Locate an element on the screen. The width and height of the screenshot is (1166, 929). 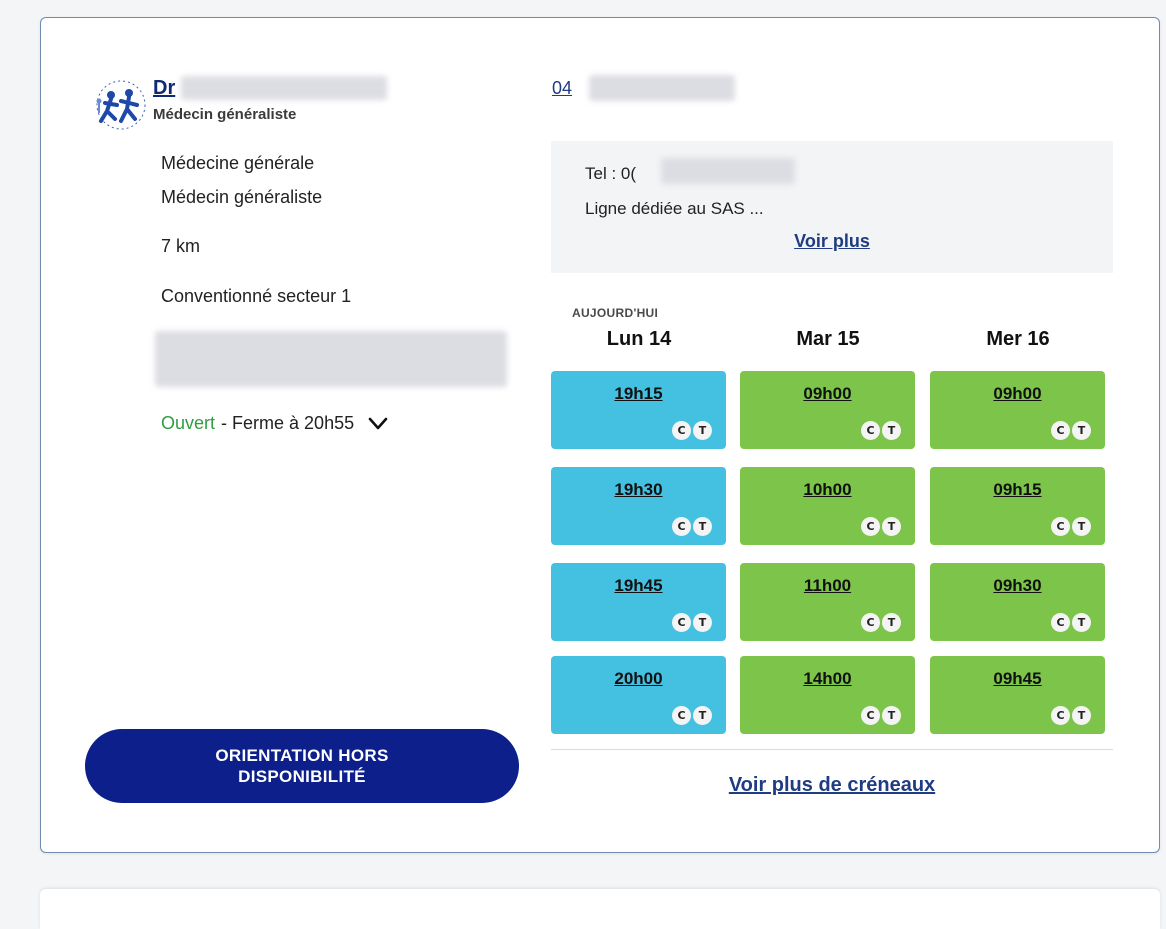
opening-status: Ouvert - Ferme à 20h55 is located at coordinates (274, 423).